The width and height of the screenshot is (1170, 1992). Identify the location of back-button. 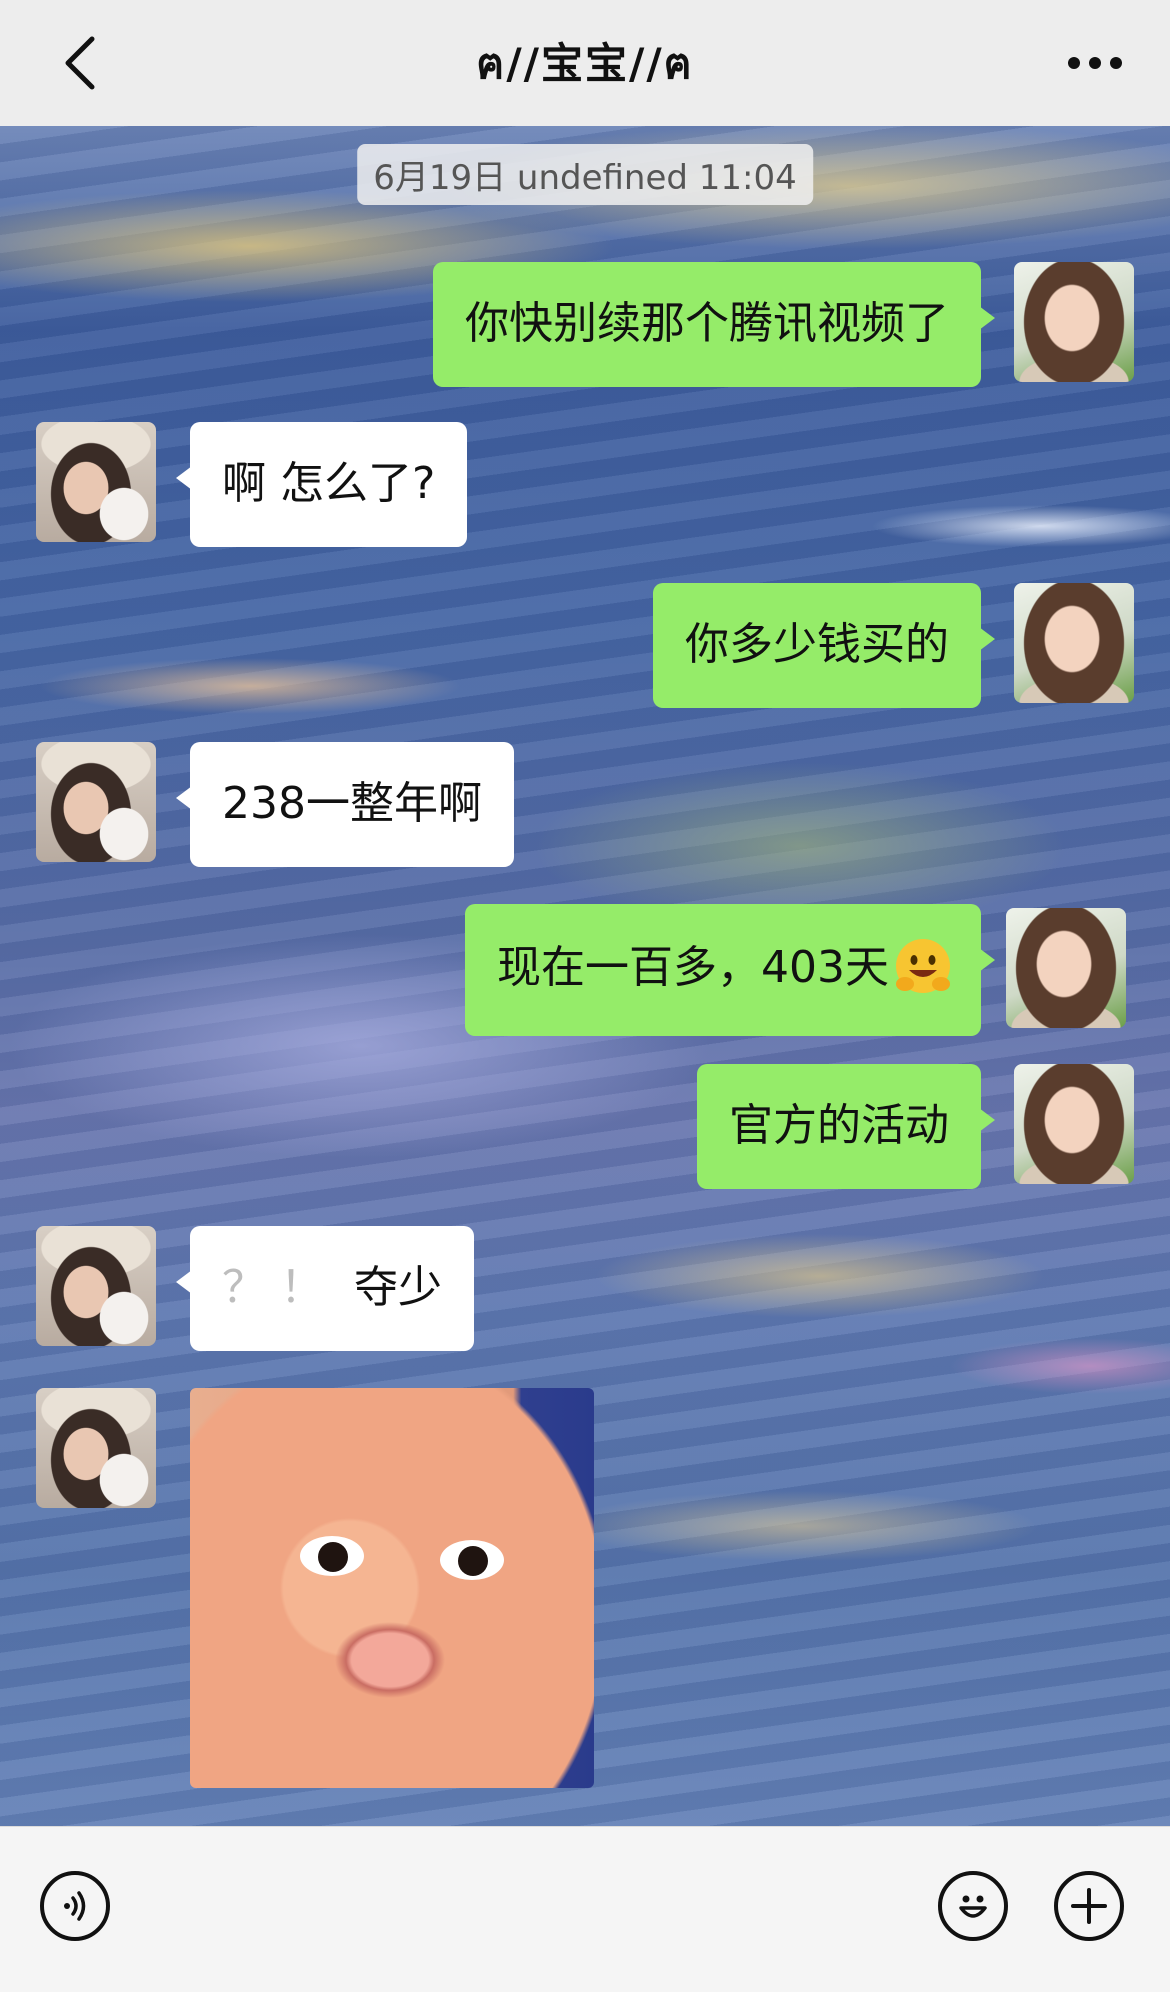
(80, 63).